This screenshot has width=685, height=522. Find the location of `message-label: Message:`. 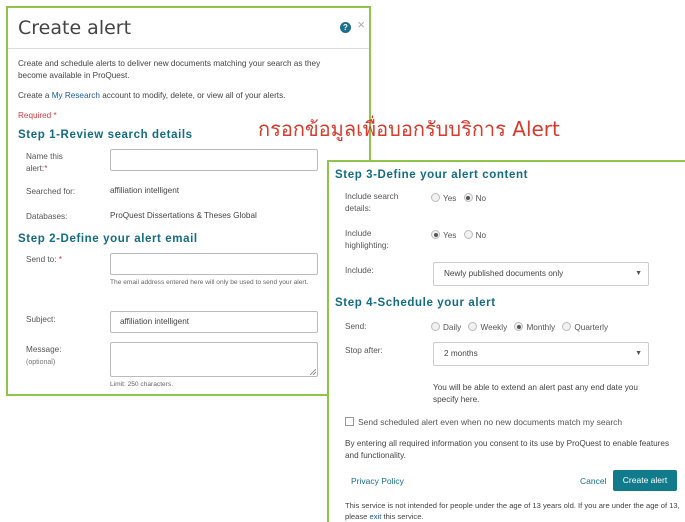

message-label: Message: is located at coordinates (44, 349).